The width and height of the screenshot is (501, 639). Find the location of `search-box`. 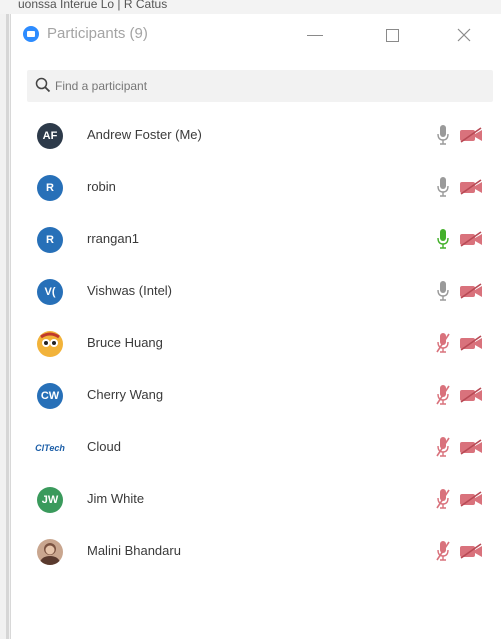

search-box is located at coordinates (260, 86).